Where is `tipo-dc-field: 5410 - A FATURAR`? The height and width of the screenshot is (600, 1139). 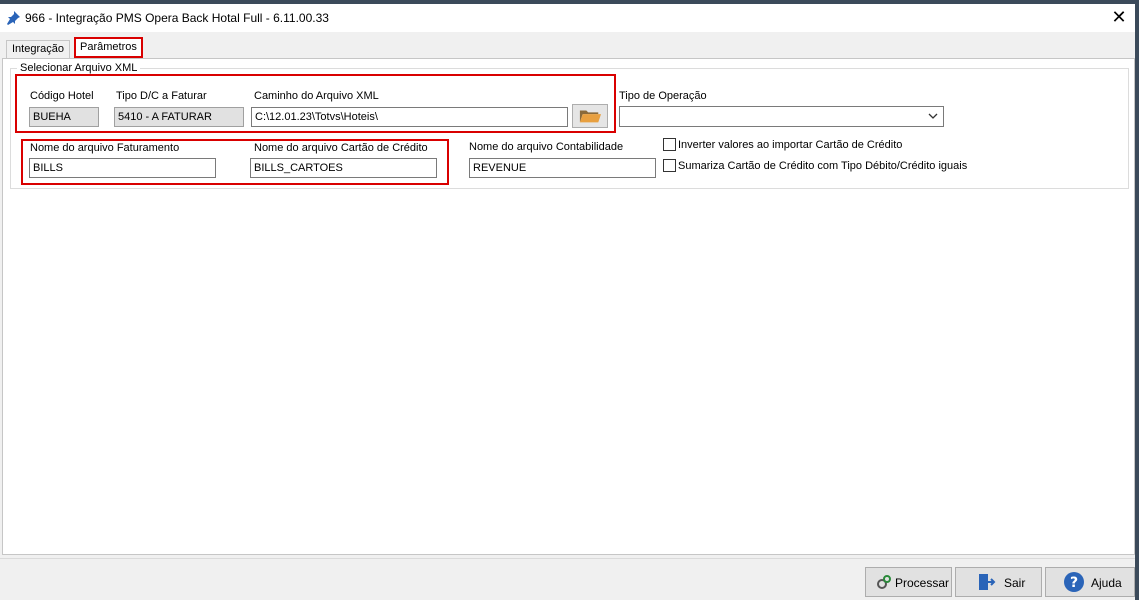
tipo-dc-field: 5410 - A FATURAR is located at coordinates (179, 117).